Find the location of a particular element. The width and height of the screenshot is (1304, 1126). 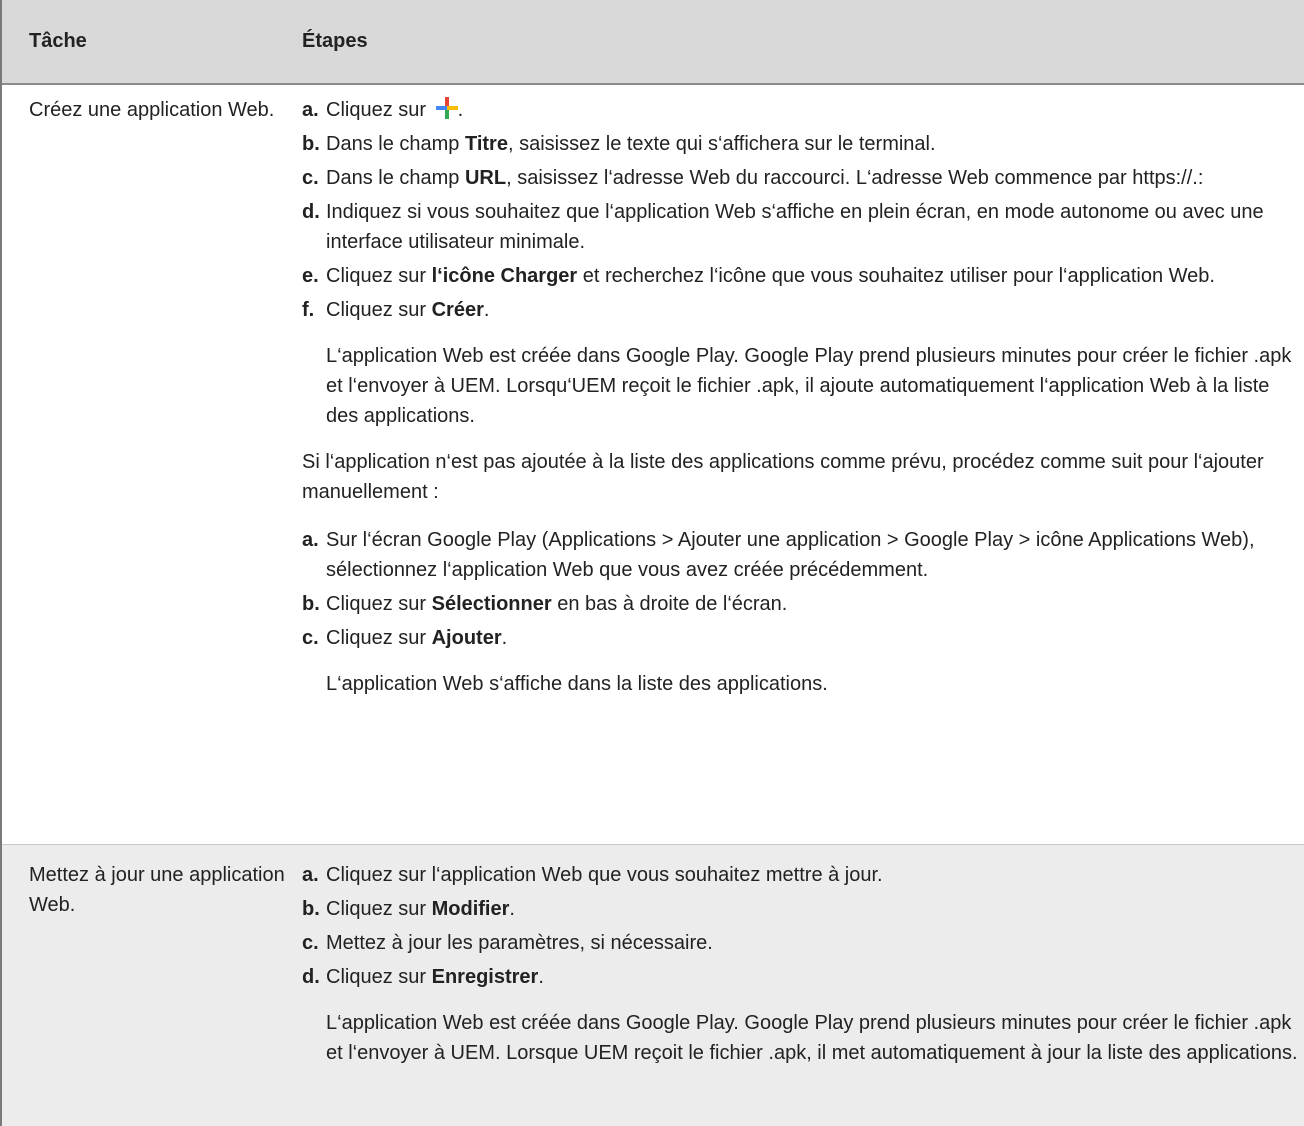

task-cell: Mettez à jour une application Web. is located at coordinates (157, 890).